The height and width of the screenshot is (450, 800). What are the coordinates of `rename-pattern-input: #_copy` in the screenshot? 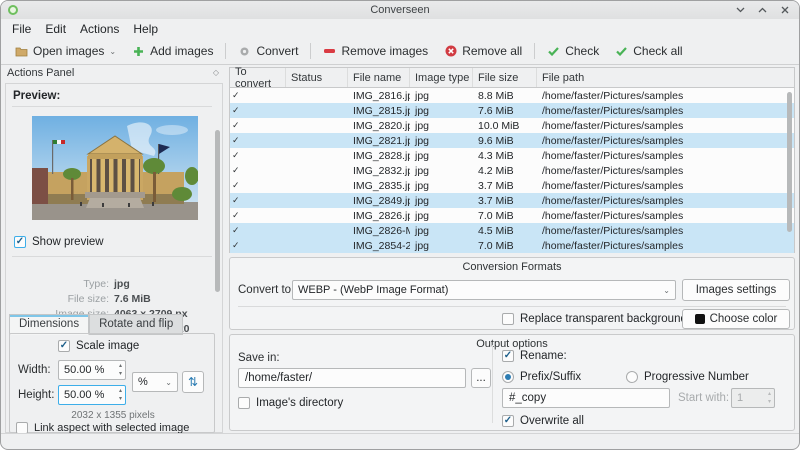 It's located at (586, 398).